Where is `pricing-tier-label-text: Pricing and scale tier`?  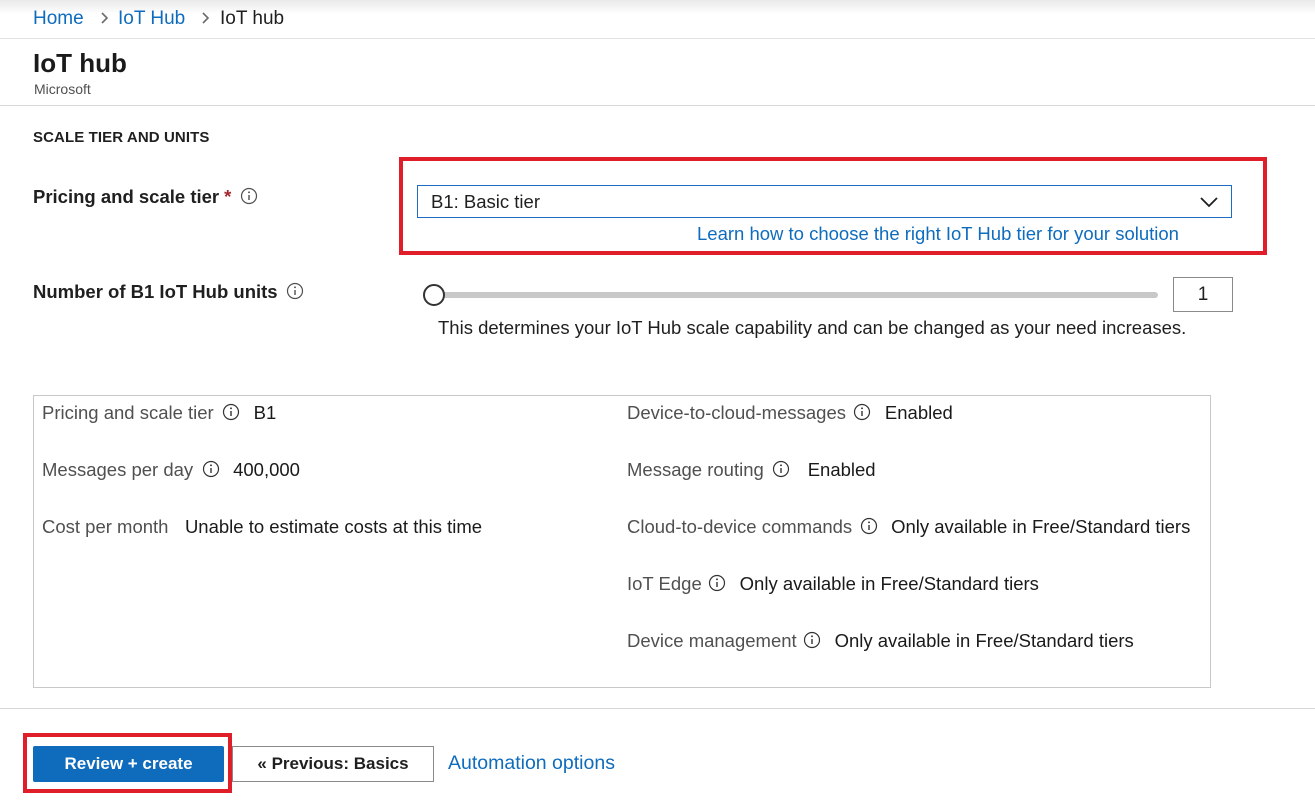 pricing-tier-label-text: Pricing and scale tier is located at coordinates (126, 196).